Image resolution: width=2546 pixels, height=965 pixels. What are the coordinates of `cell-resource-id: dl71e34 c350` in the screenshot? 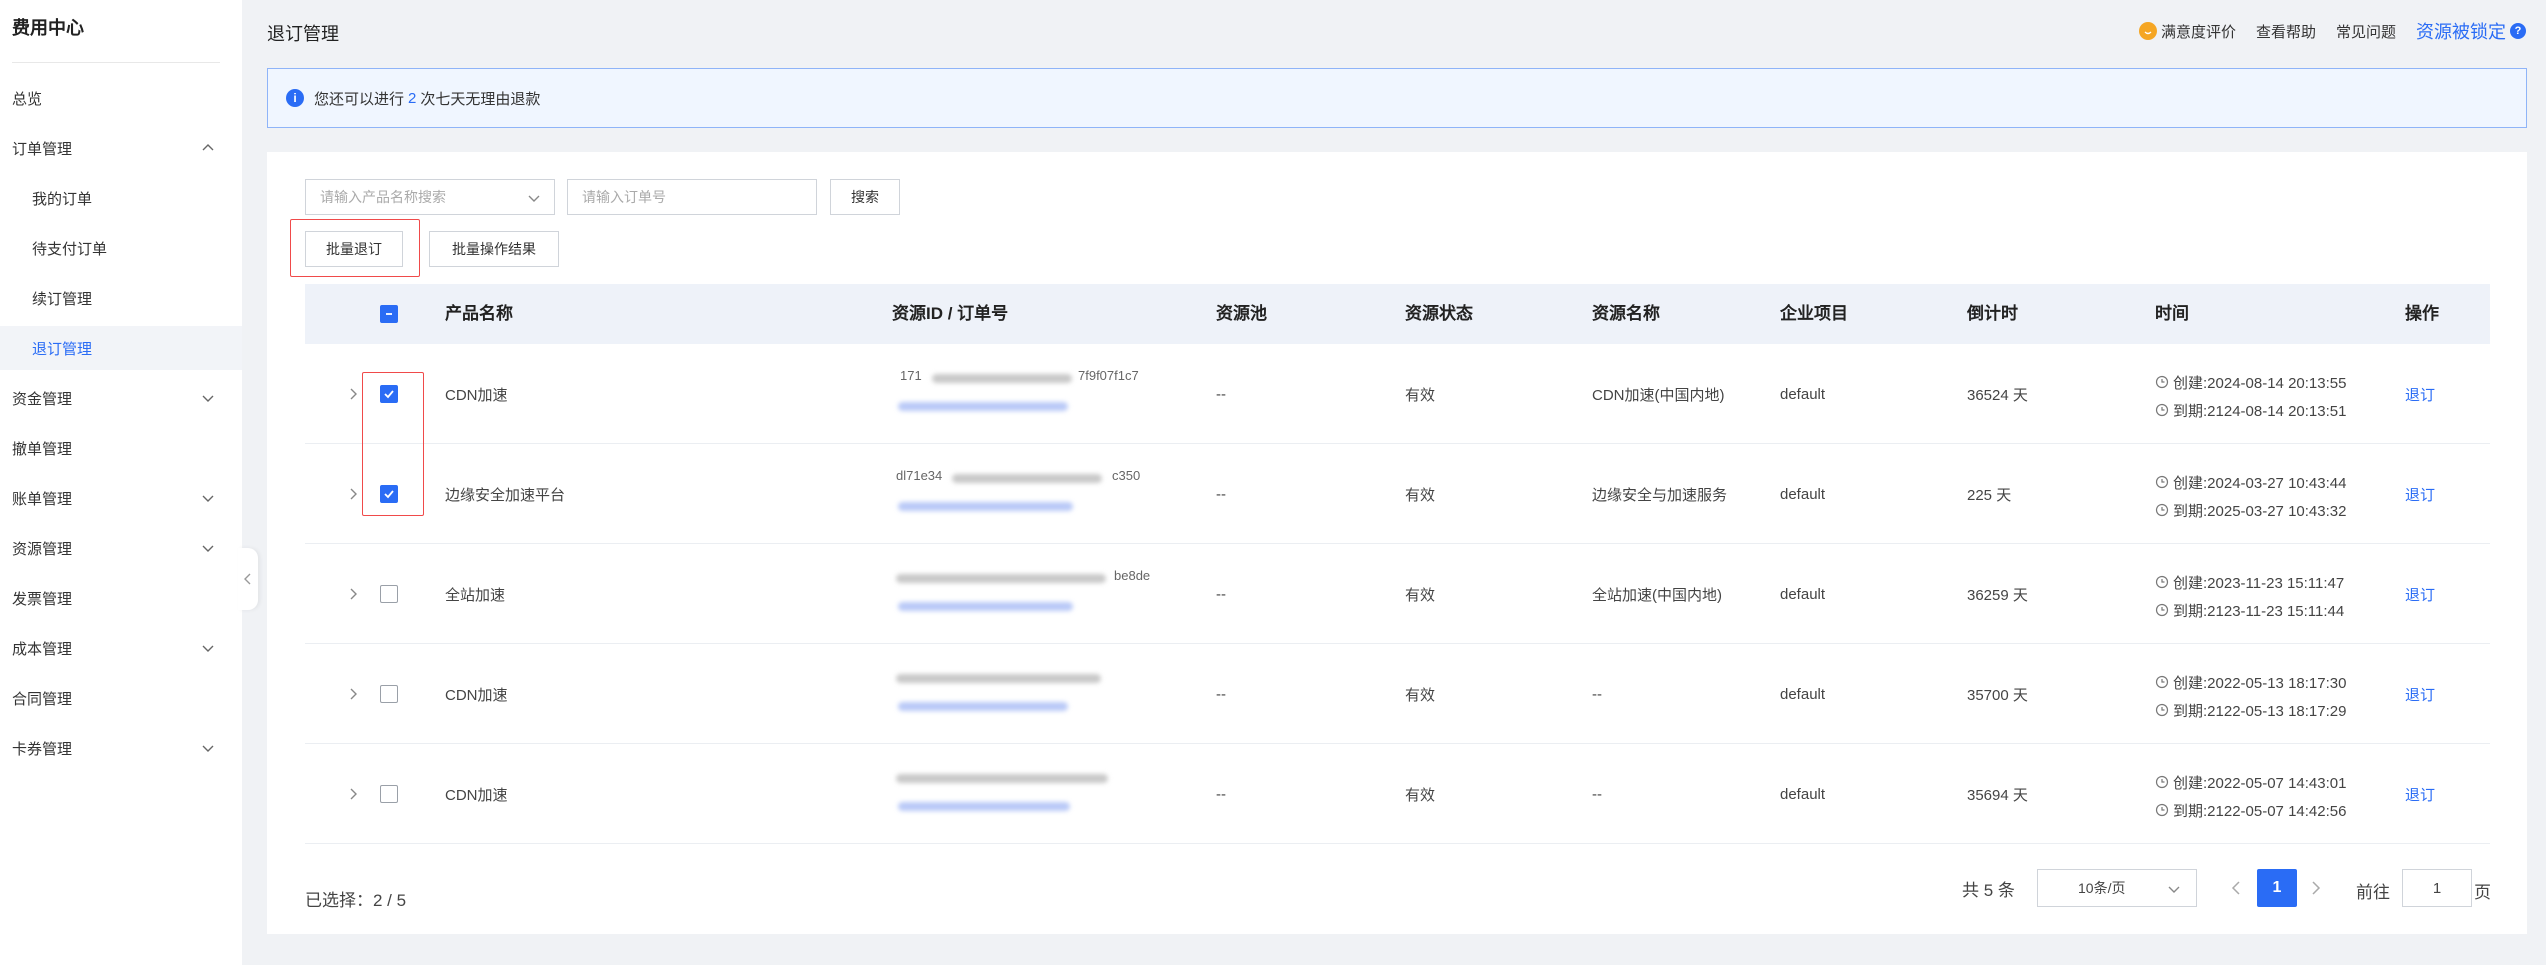 It's located at (1022, 494).